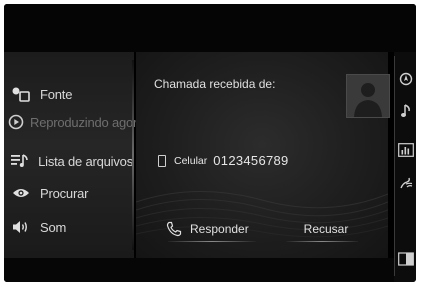  What do you see at coordinates (53, 227) in the screenshot?
I see `menu-label-sound: Som` at bounding box center [53, 227].